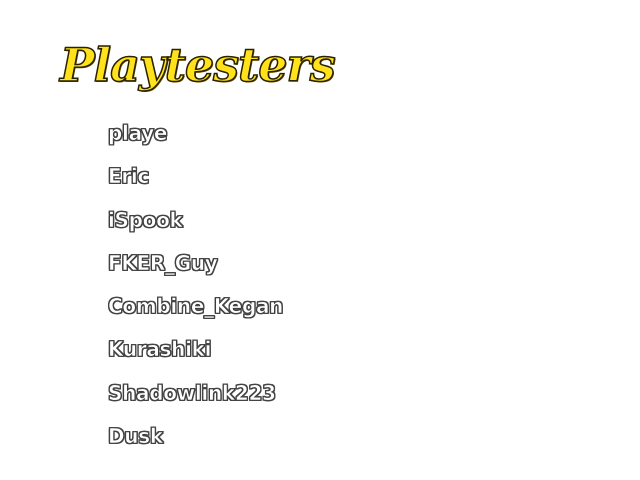 Image resolution: width=640 pixels, height=480 pixels. I want to click on playtester-name: Combine_Kegan, so click(196, 306).